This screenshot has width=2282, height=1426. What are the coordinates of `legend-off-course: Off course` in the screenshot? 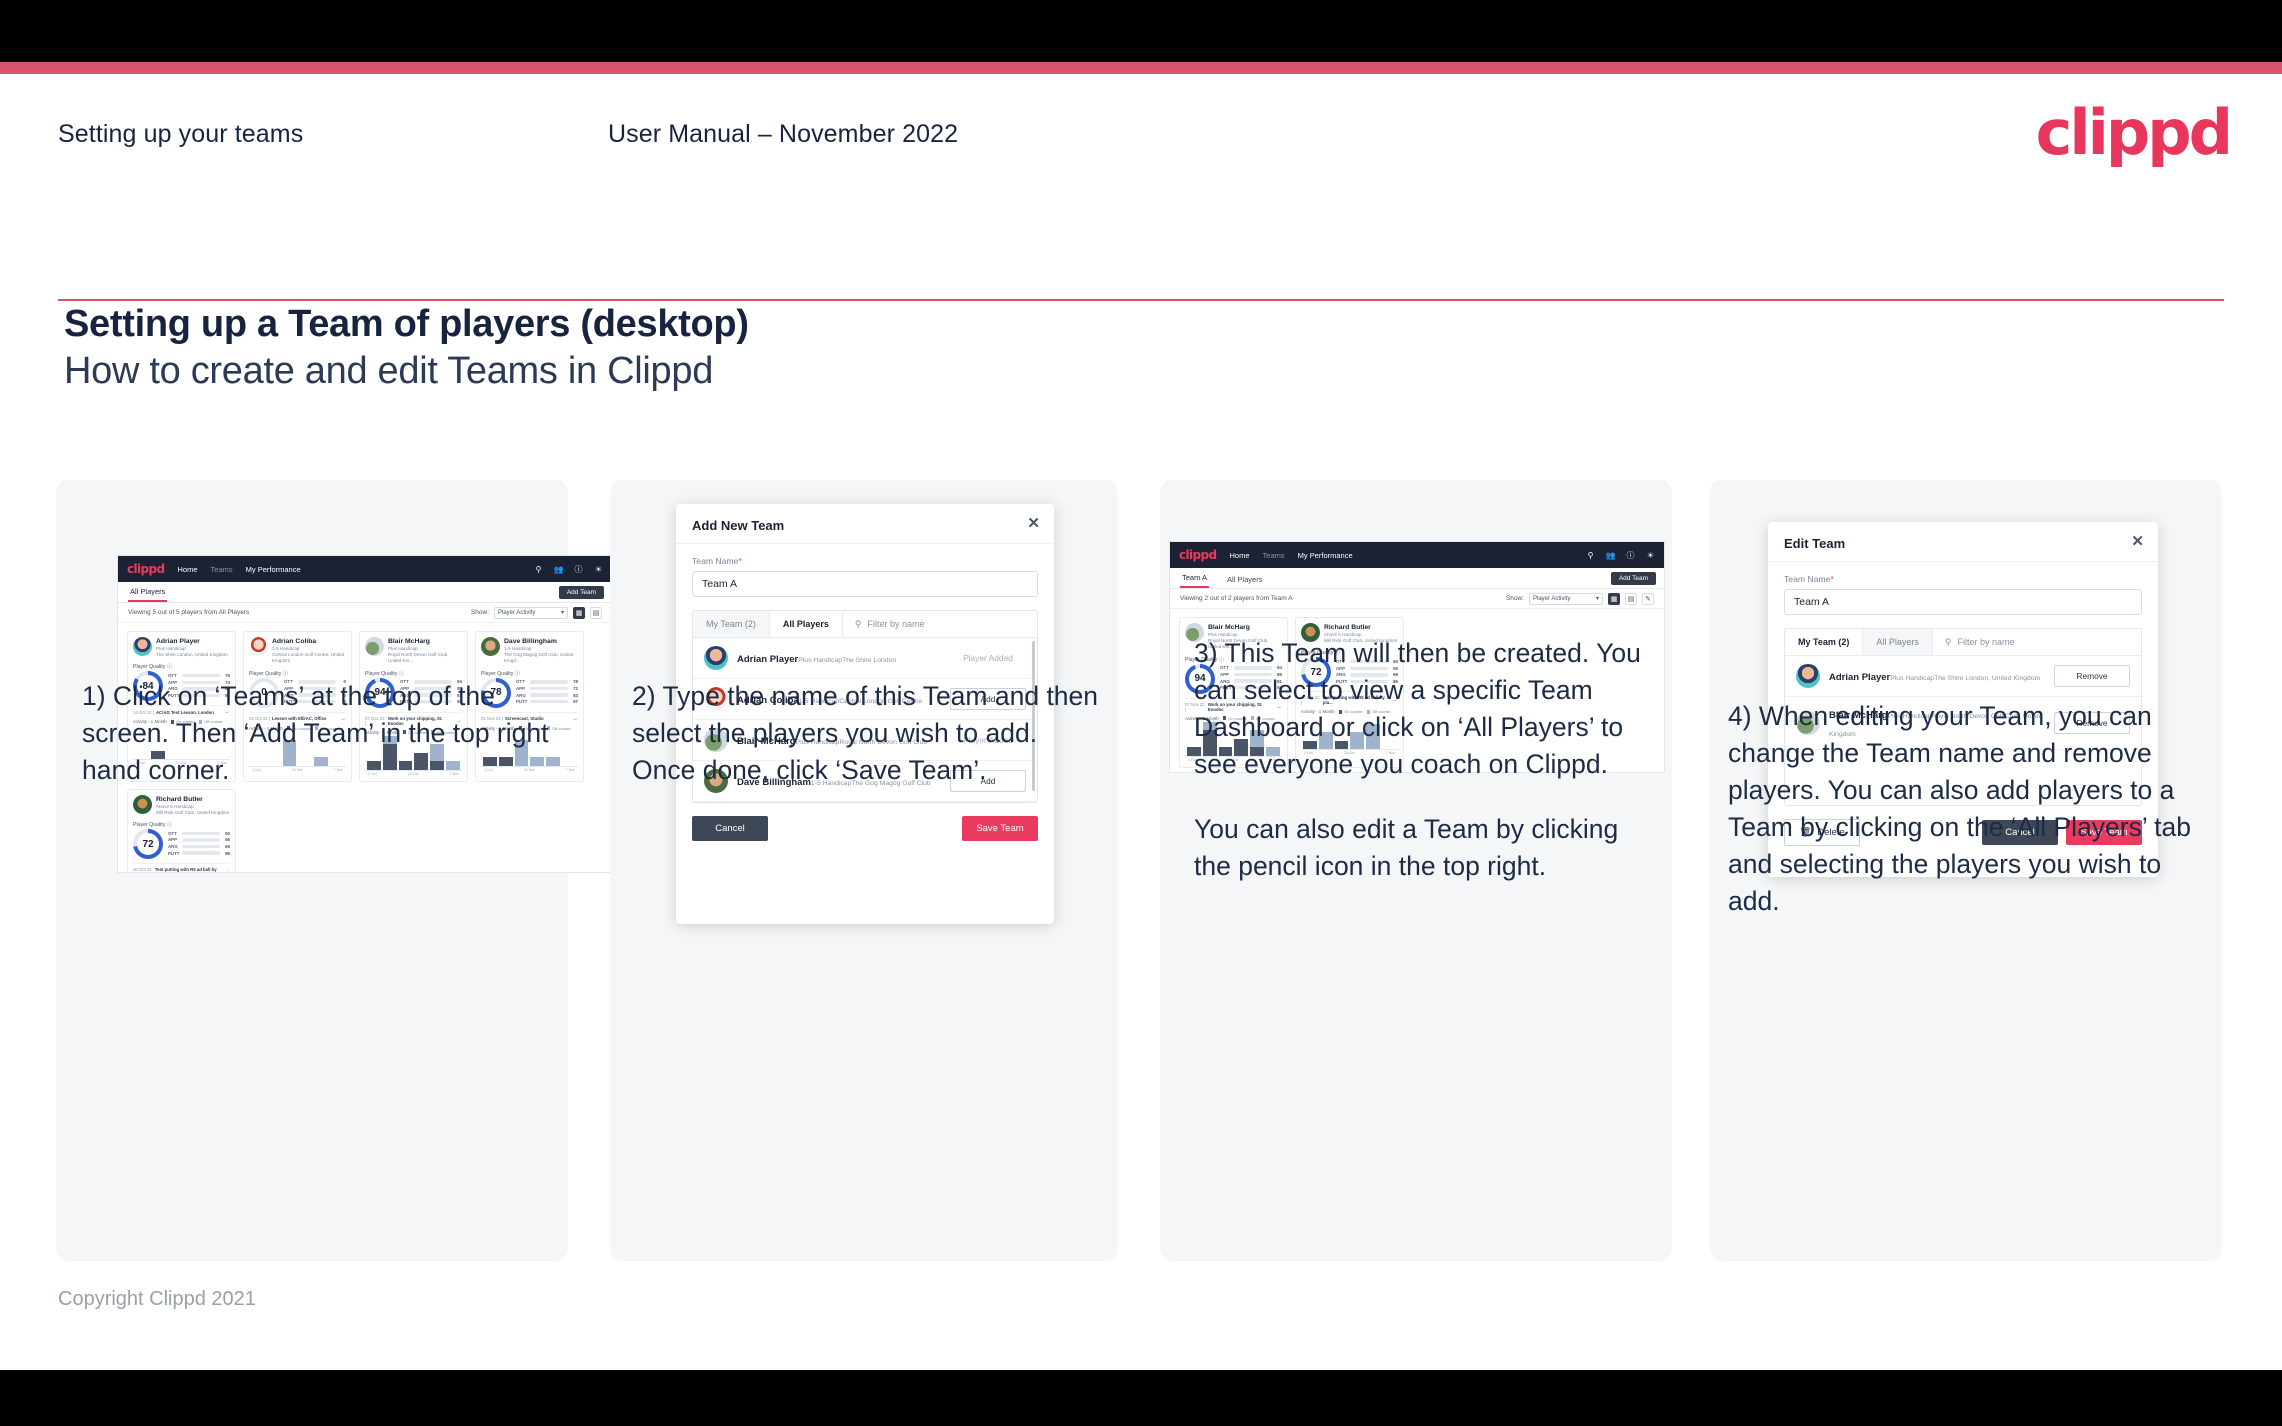 It's located at (558, 728).